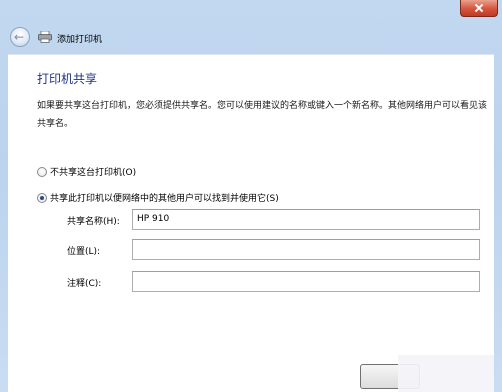 The width and height of the screenshot is (502, 392). What do you see at coordinates (306, 281) in the screenshot?
I see `comment-input` at bounding box center [306, 281].